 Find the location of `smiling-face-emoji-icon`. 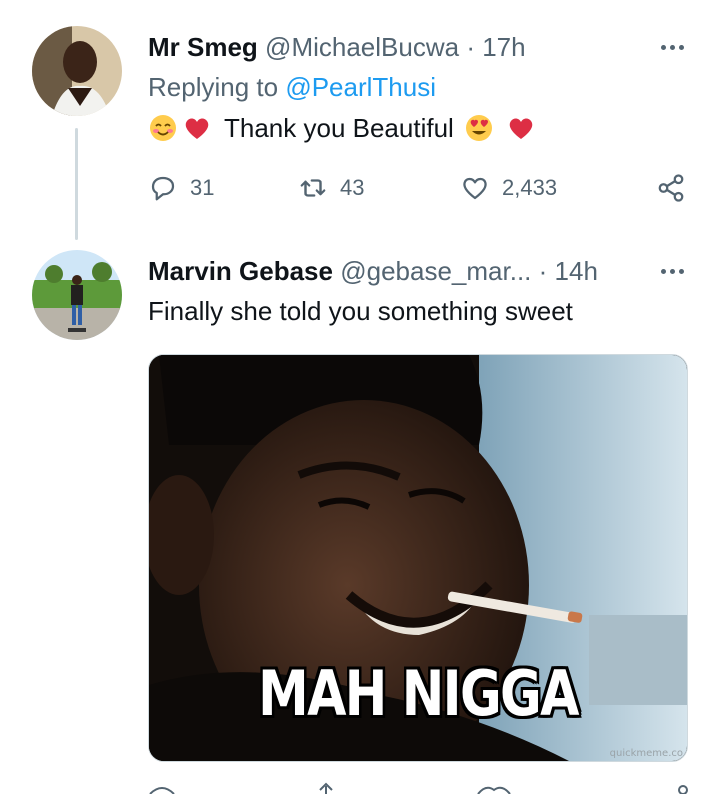

smiling-face-emoji-icon is located at coordinates (163, 128).